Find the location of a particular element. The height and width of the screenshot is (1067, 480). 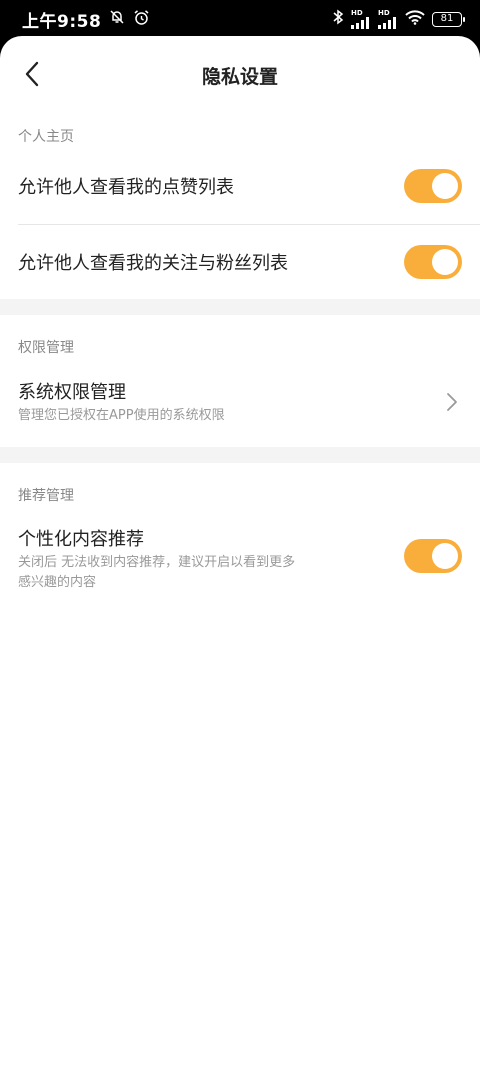

bluetooth-icon is located at coordinates (338, 19).